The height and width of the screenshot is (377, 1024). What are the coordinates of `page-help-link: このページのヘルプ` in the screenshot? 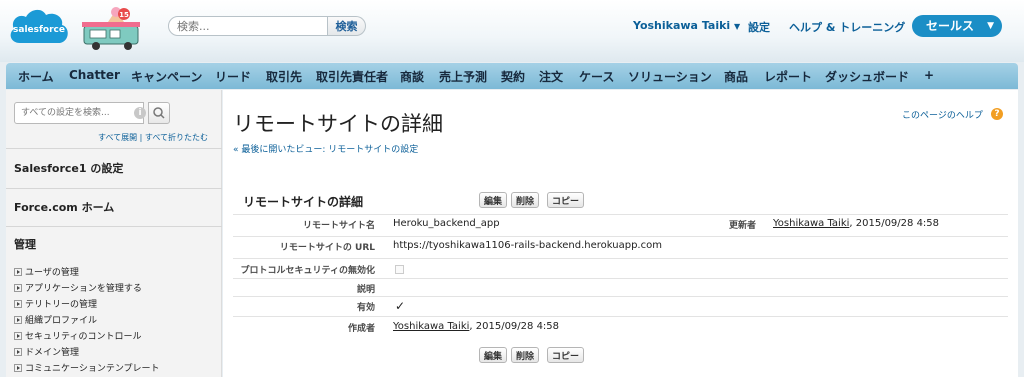 It's located at (942, 114).